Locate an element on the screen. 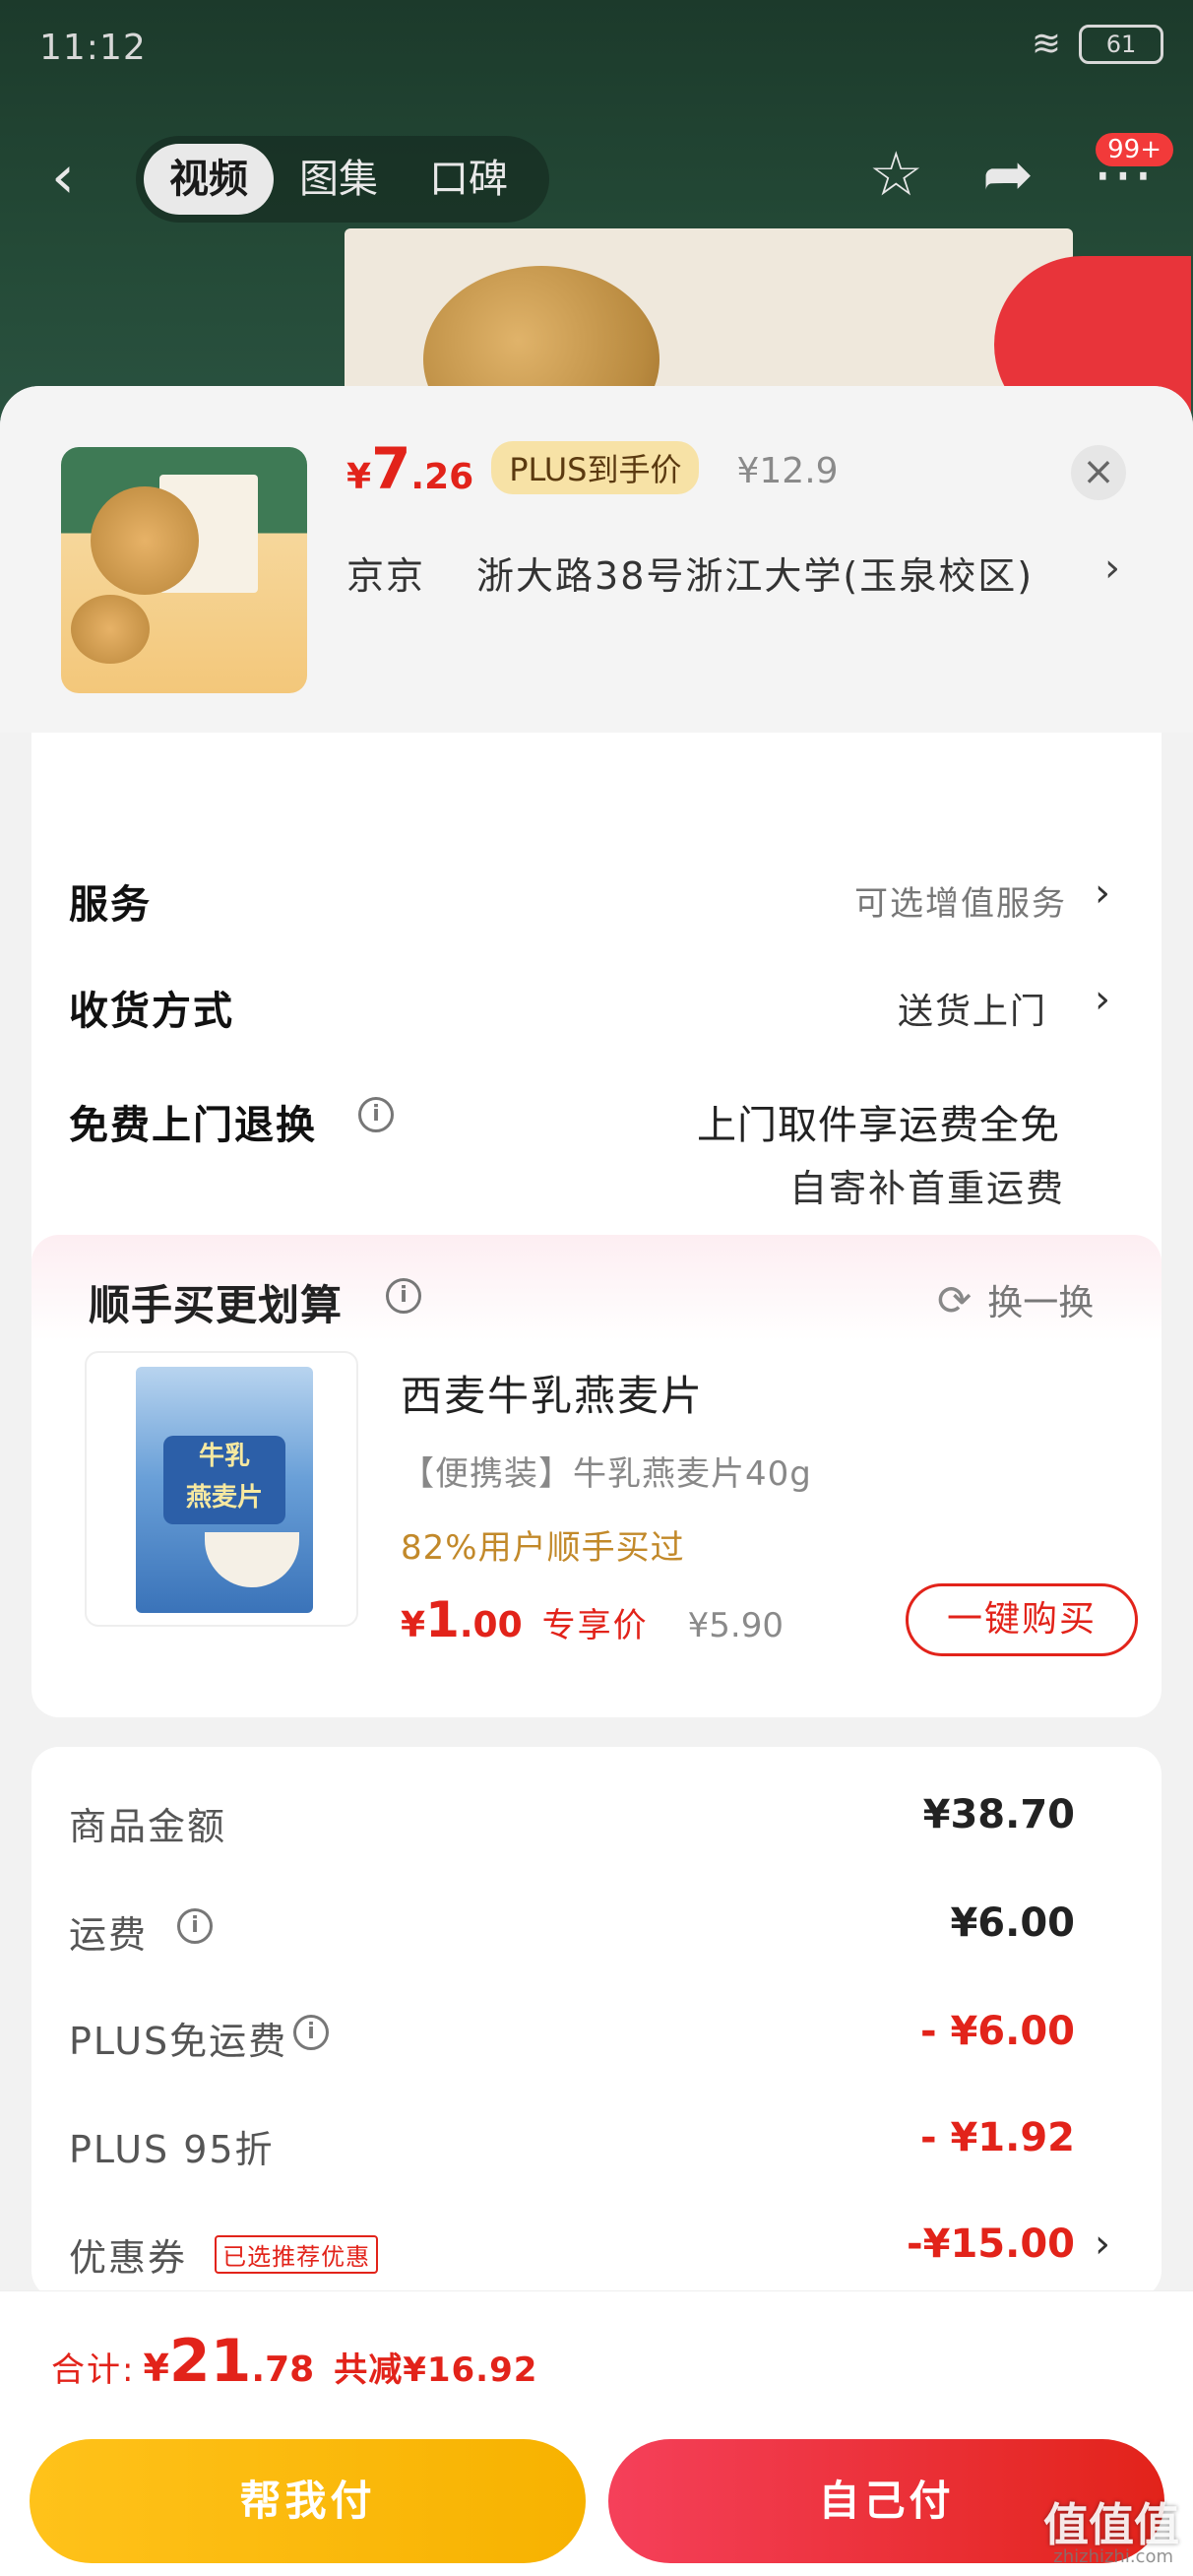  summary-label-plus-shipping: PLUS免运费 is located at coordinates (178, 2041).